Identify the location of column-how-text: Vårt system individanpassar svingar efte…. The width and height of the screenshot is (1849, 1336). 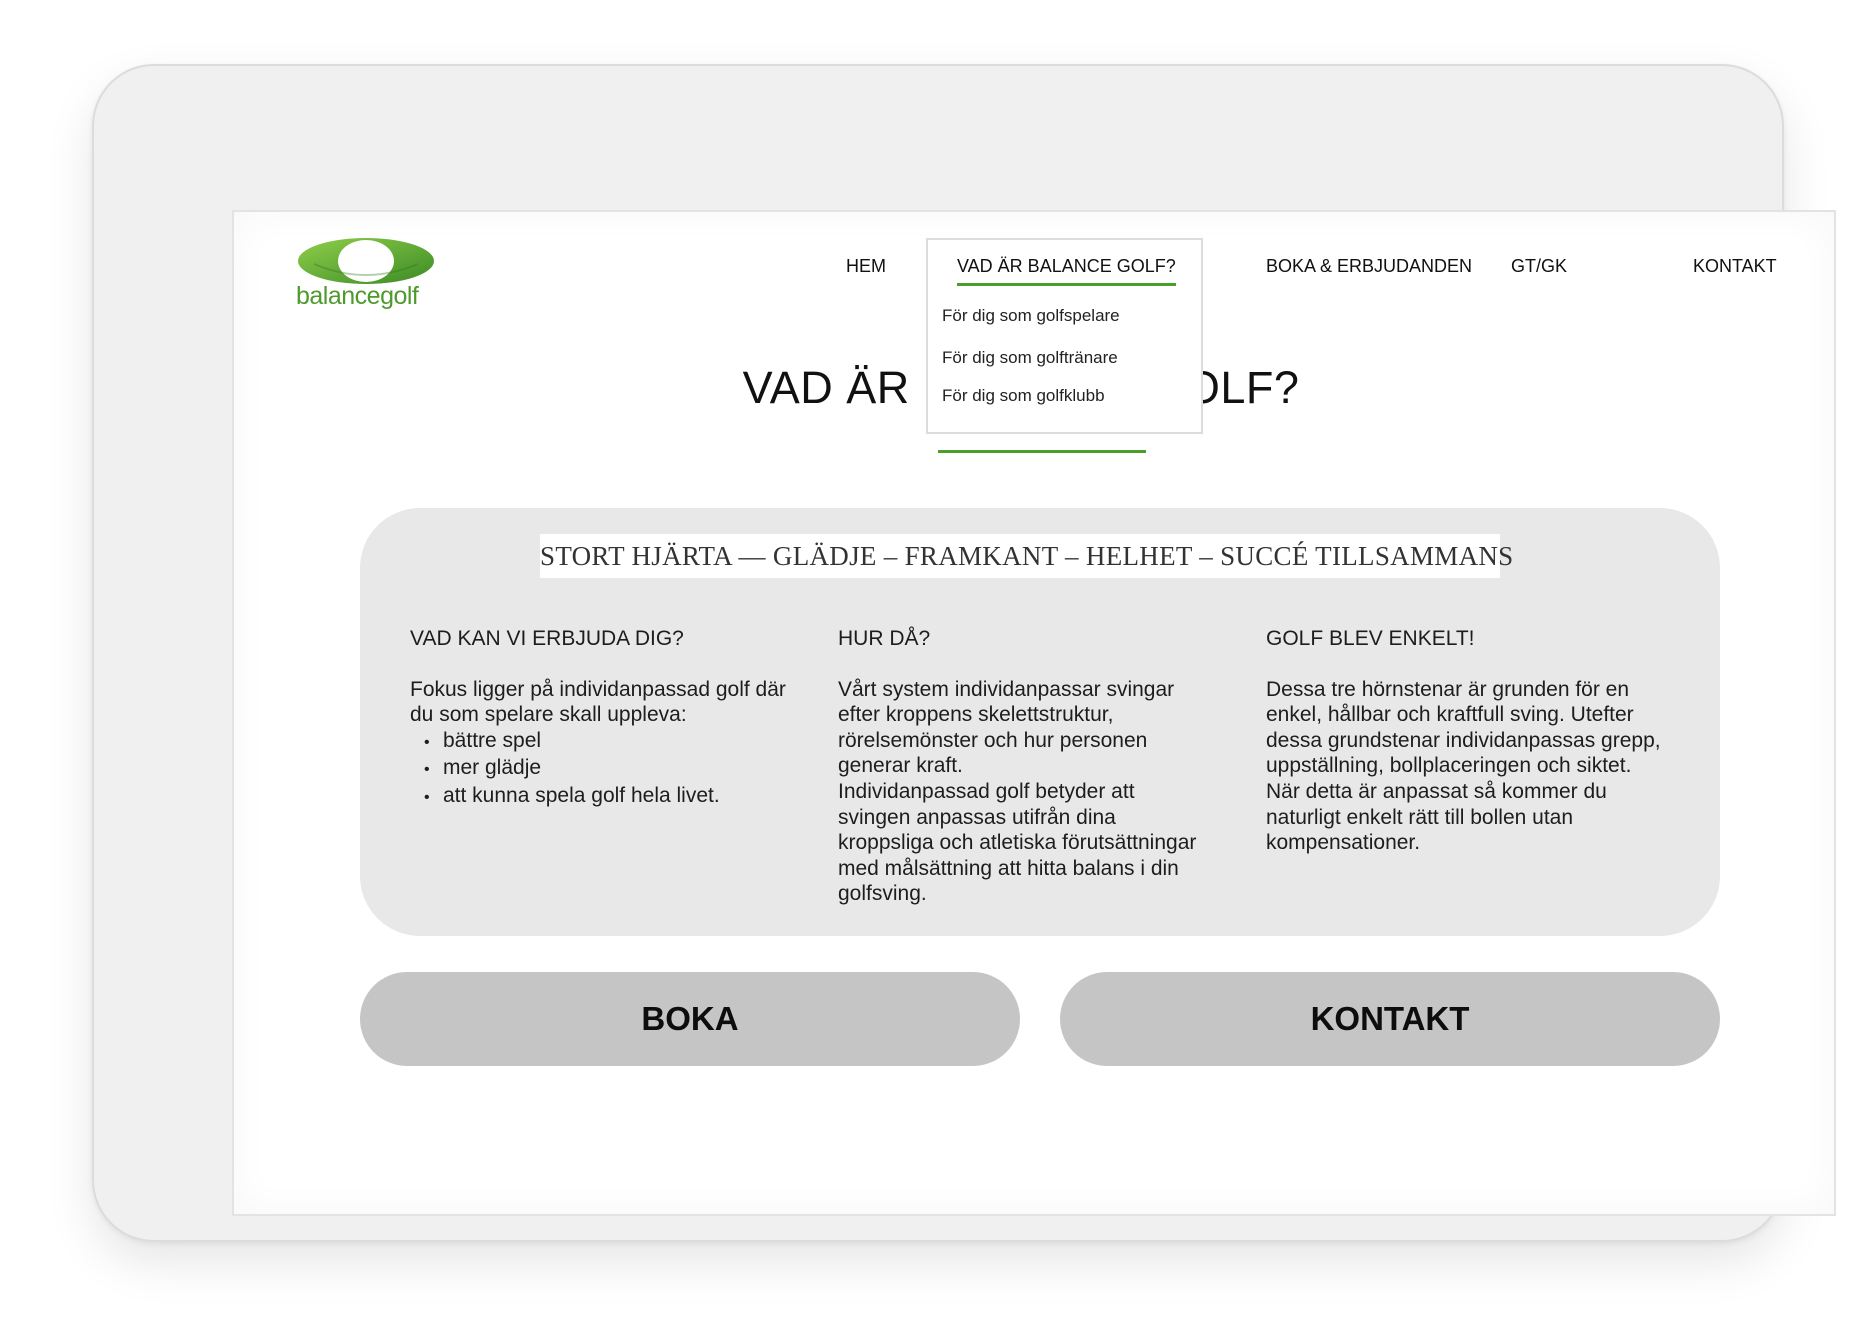
(1006, 727).